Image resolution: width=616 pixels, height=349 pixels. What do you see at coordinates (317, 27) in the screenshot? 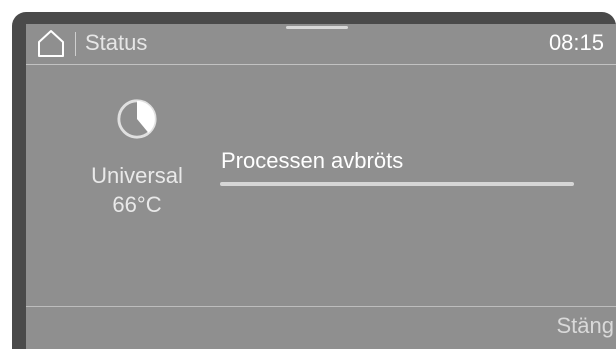
I see `top-handle` at bounding box center [317, 27].